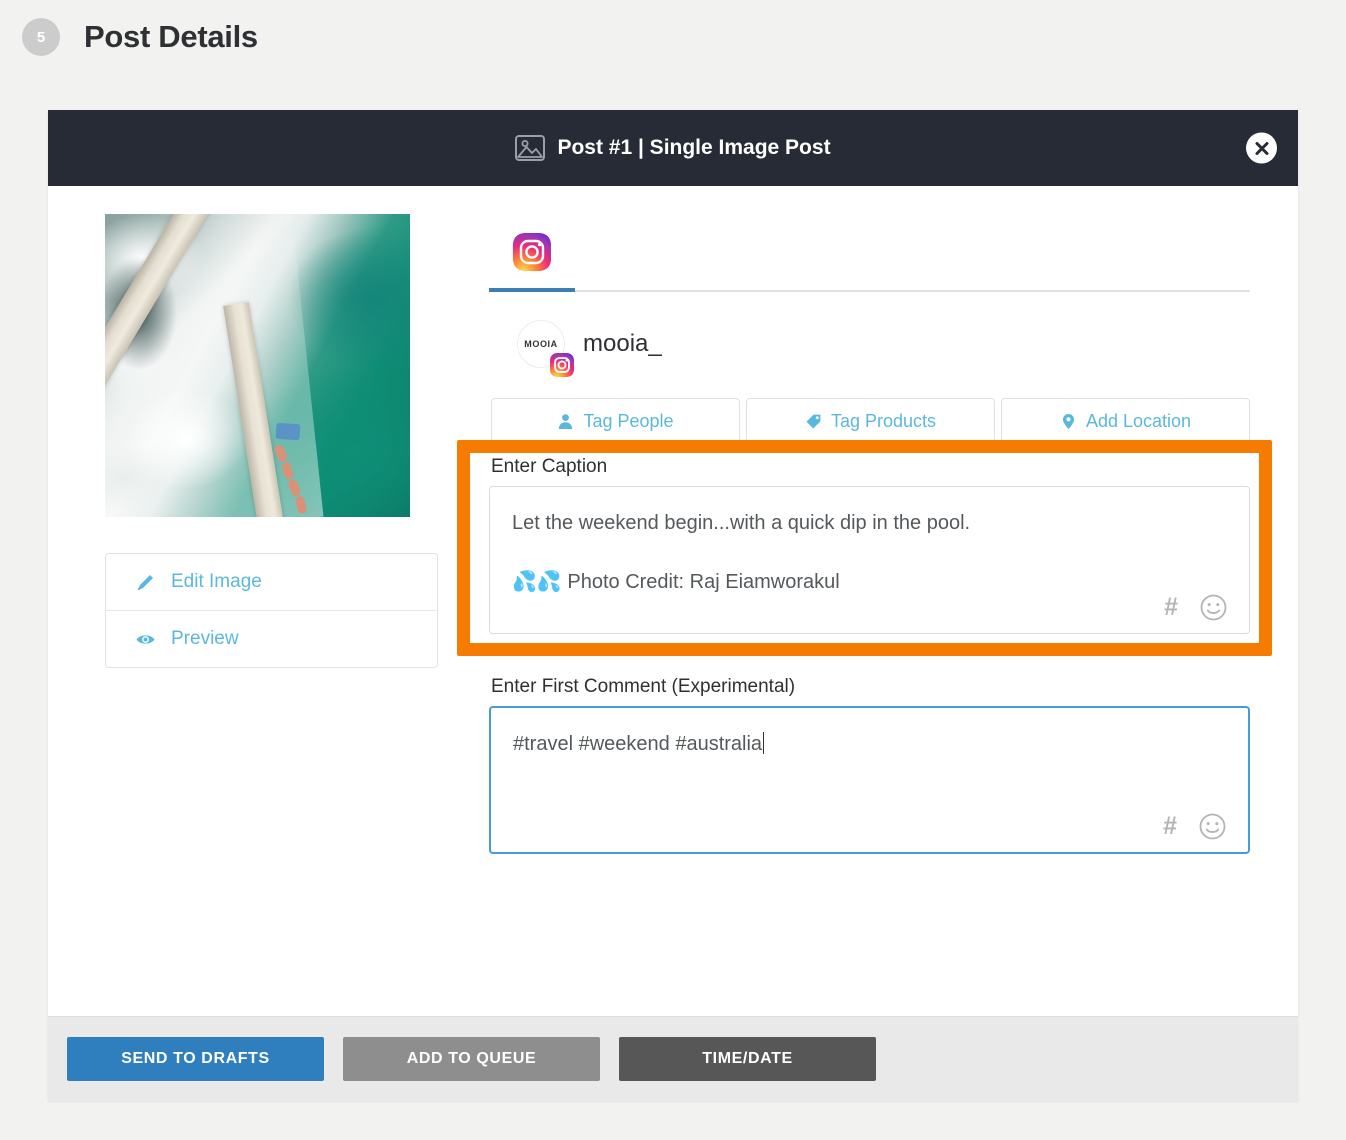 The width and height of the screenshot is (1346, 1140). Describe the element at coordinates (271, 638) in the screenshot. I see `preview-button: Preview` at that location.